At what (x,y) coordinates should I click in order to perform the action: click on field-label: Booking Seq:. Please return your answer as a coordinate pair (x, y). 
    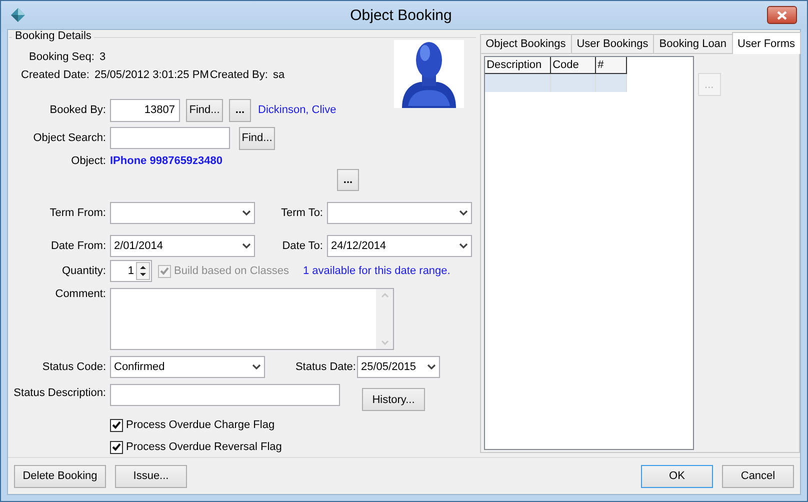
    Looking at the image, I should click on (61, 57).